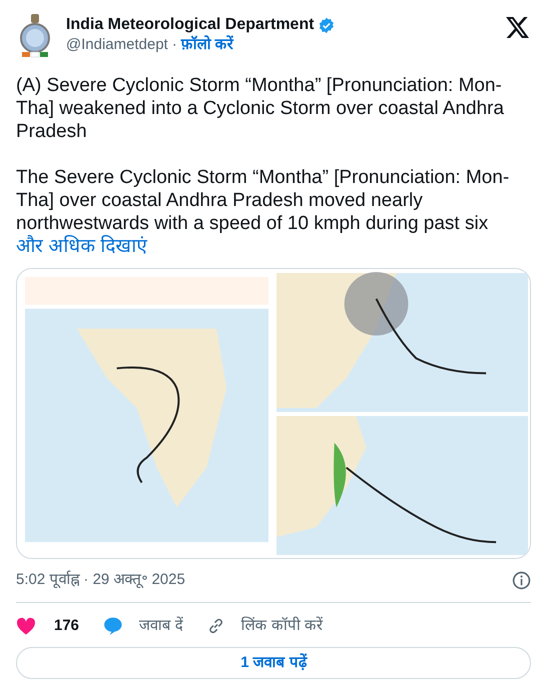  Describe the element at coordinates (82, 246) in the screenshot. I see `show-more-link: और अधिक दिखाएं` at that location.